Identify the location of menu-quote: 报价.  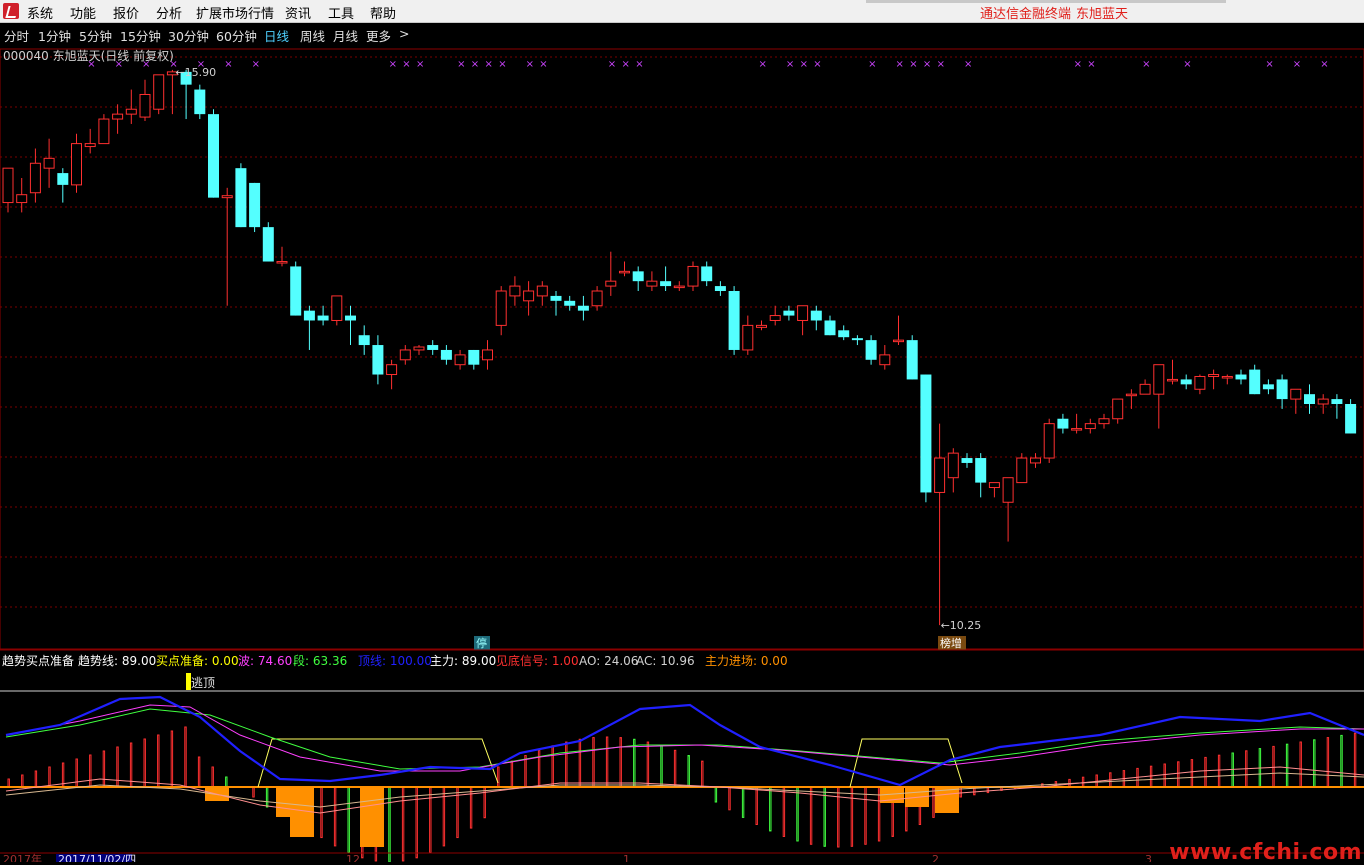
(126, 12).